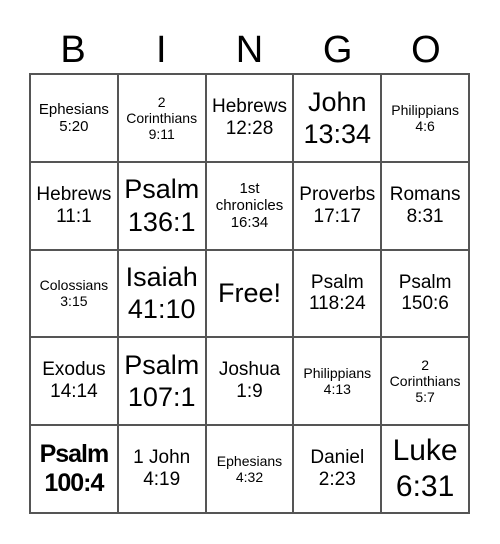  Describe the element at coordinates (337, 469) in the screenshot. I see `bingo-cell: Daniel 2:23` at that location.